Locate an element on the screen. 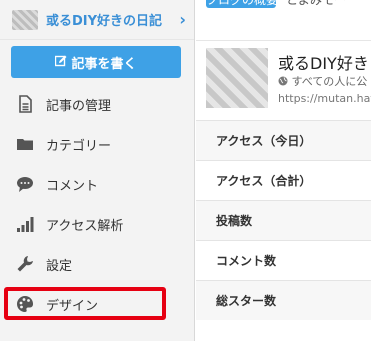  globe-icon is located at coordinates (285, 81).